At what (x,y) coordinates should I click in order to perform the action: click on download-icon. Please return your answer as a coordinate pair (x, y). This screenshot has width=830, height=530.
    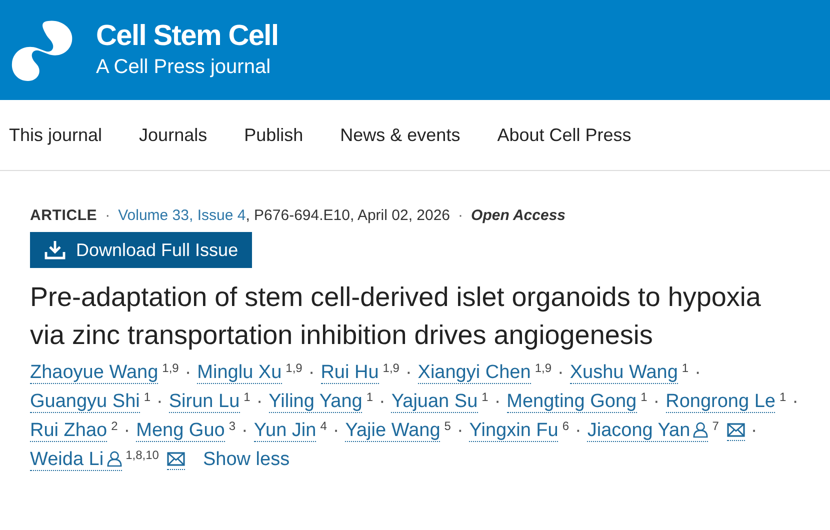
    Looking at the image, I should click on (55, 250).